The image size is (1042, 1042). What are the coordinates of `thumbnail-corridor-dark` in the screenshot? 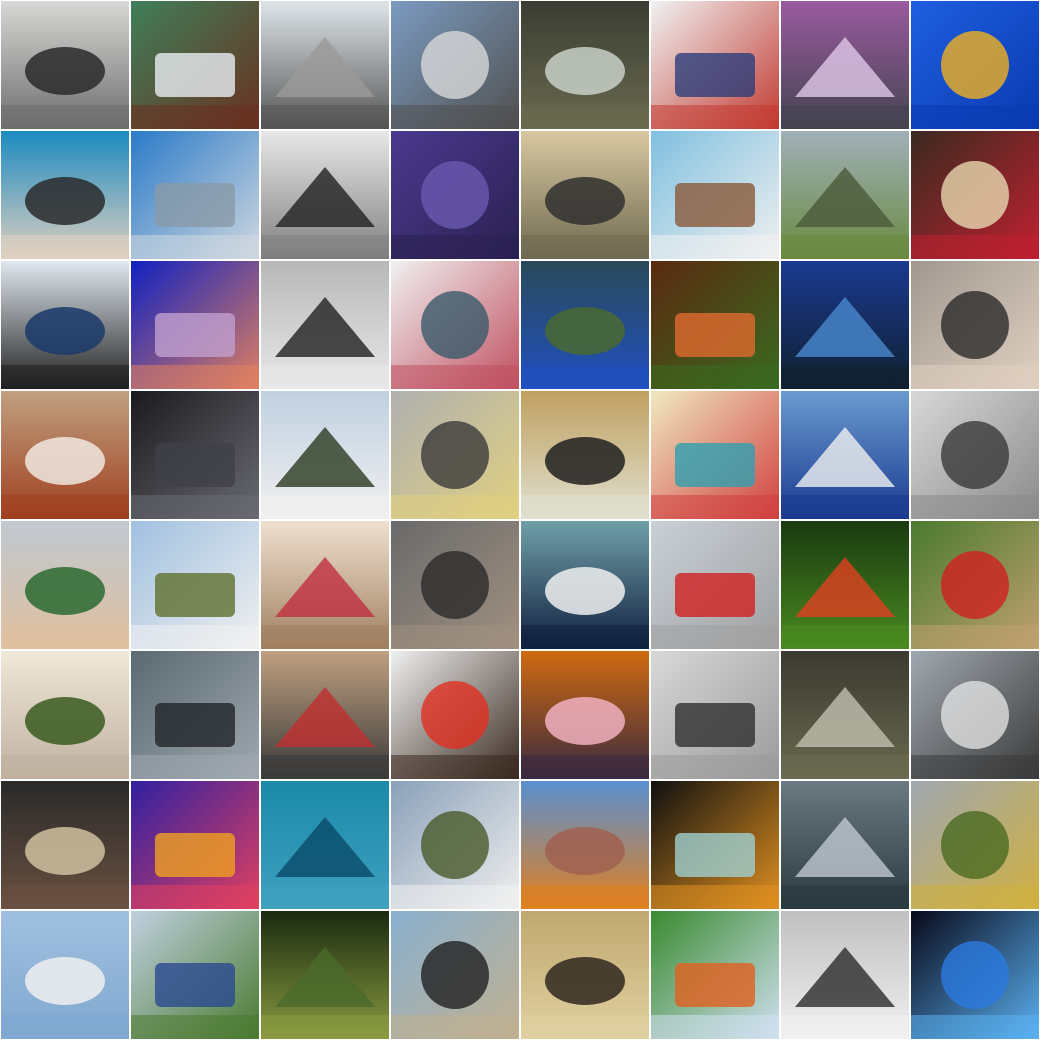 It's located at (845, 715).